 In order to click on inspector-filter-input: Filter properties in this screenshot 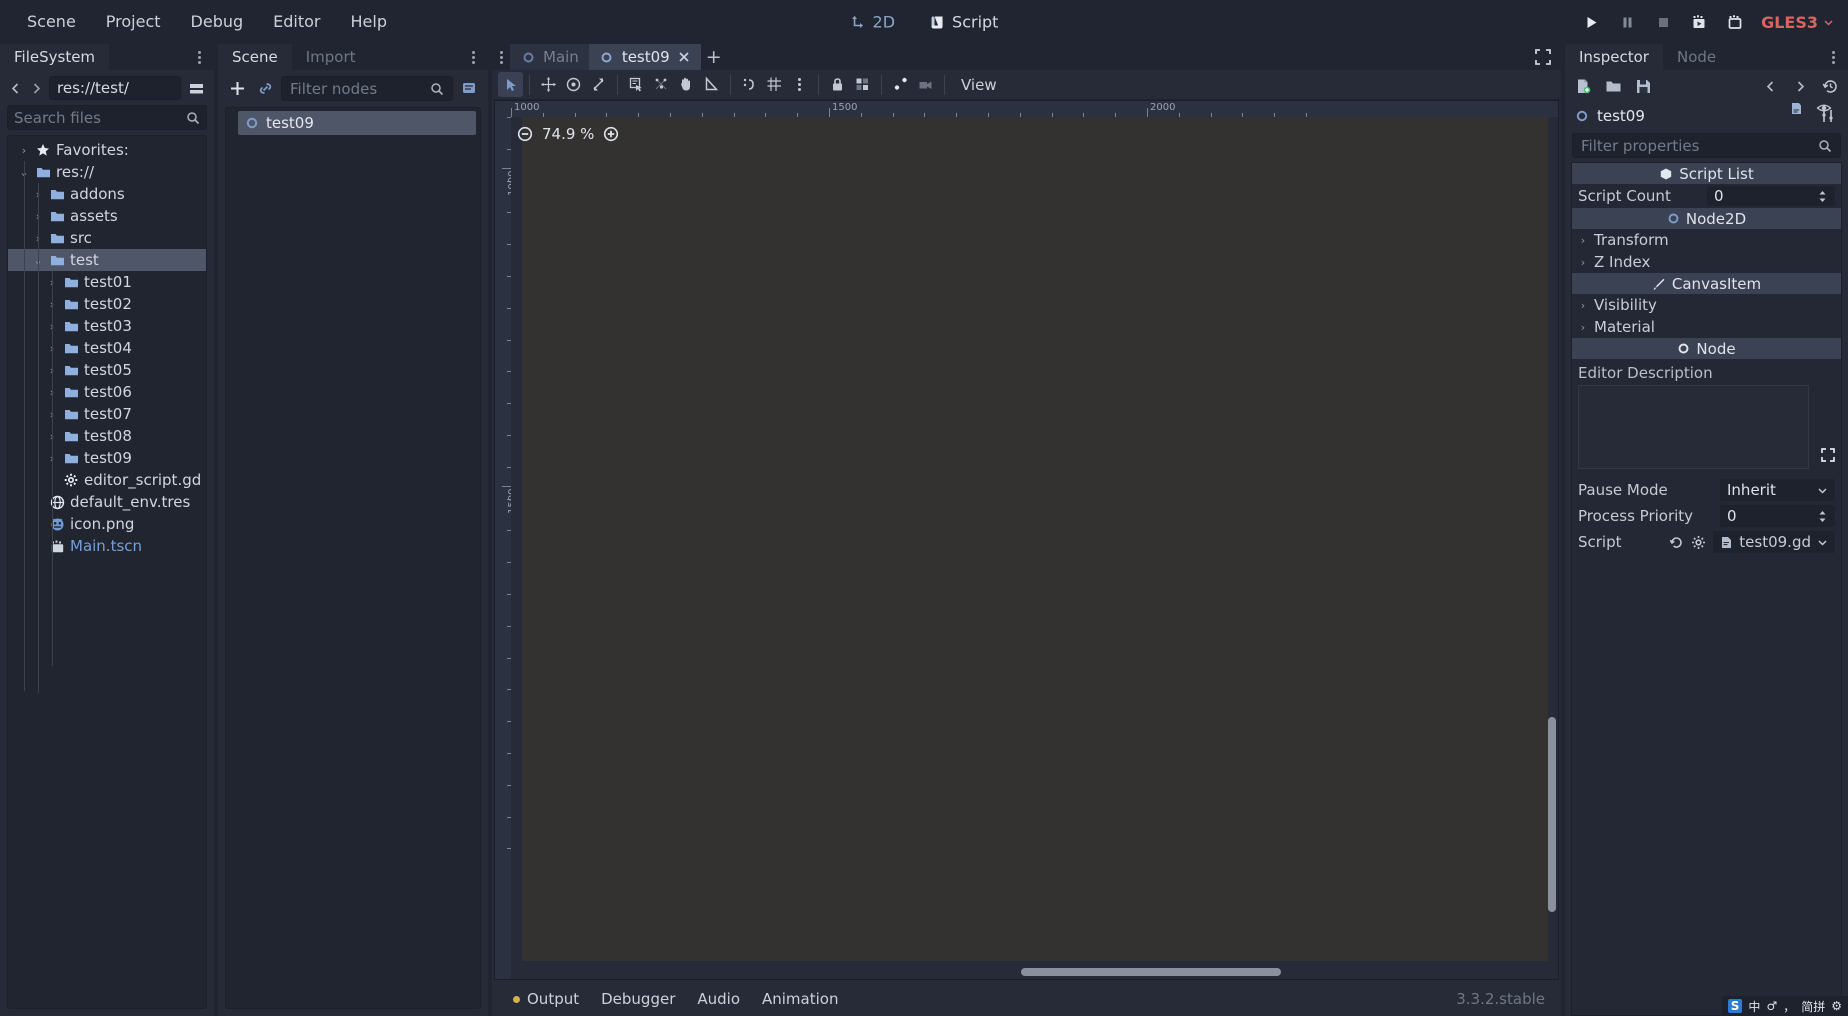, I will do `click(1706, 145)`.